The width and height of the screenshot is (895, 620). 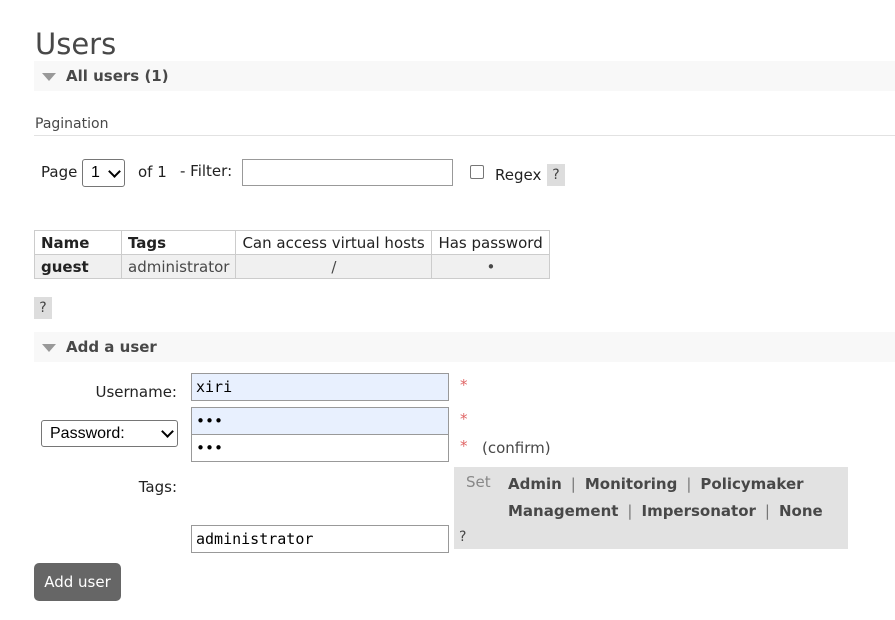 I want to click on tag-option-monitoring: Monitoring, so click(x=631, y=484).